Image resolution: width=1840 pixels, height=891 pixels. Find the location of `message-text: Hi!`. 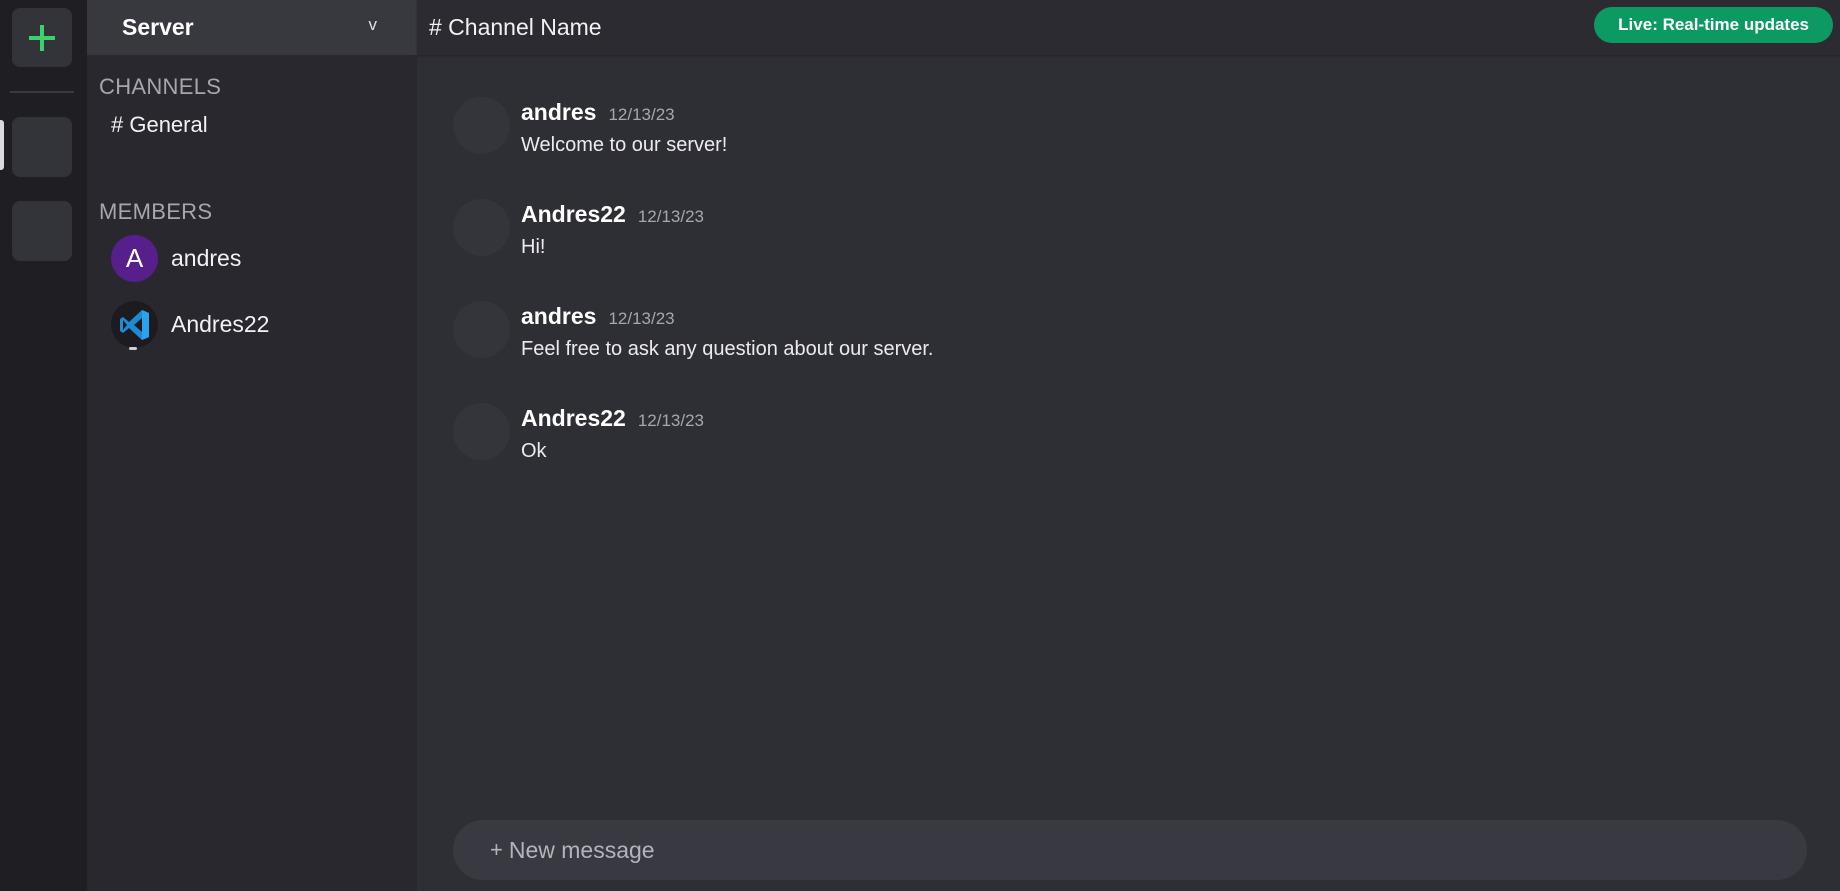

message-text: Hi! is located at coordinates (533, 247).